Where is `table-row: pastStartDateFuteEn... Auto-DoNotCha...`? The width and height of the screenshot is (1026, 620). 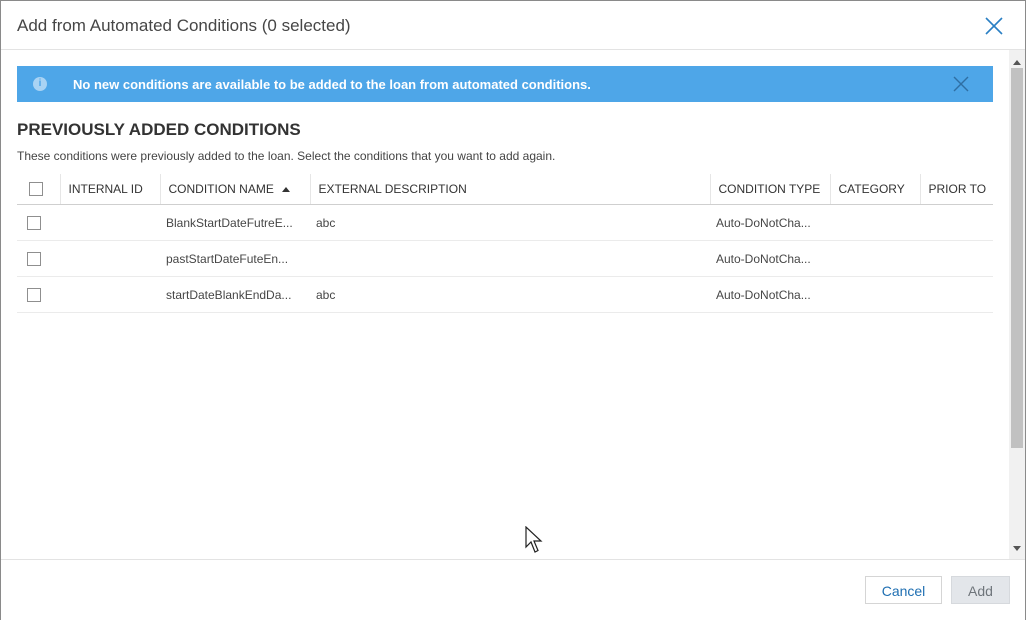 table-row: pastStartDateFuteEn... Auto-DoNotCha... is located at coordinates (505, 258).